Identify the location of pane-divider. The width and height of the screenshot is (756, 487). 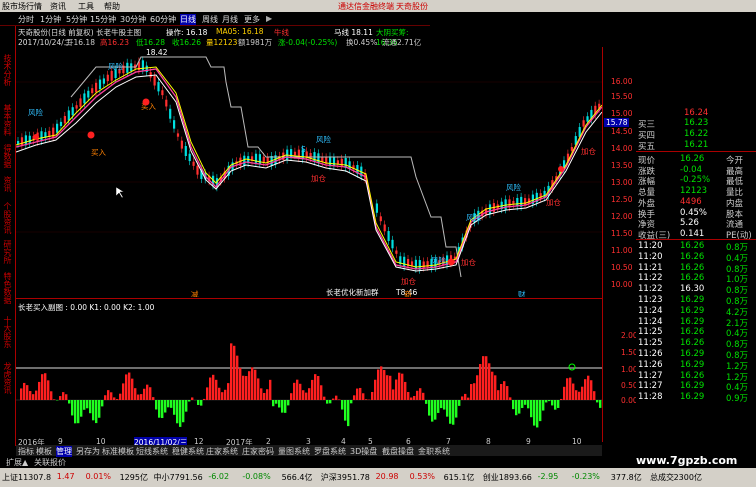
(309, 298).